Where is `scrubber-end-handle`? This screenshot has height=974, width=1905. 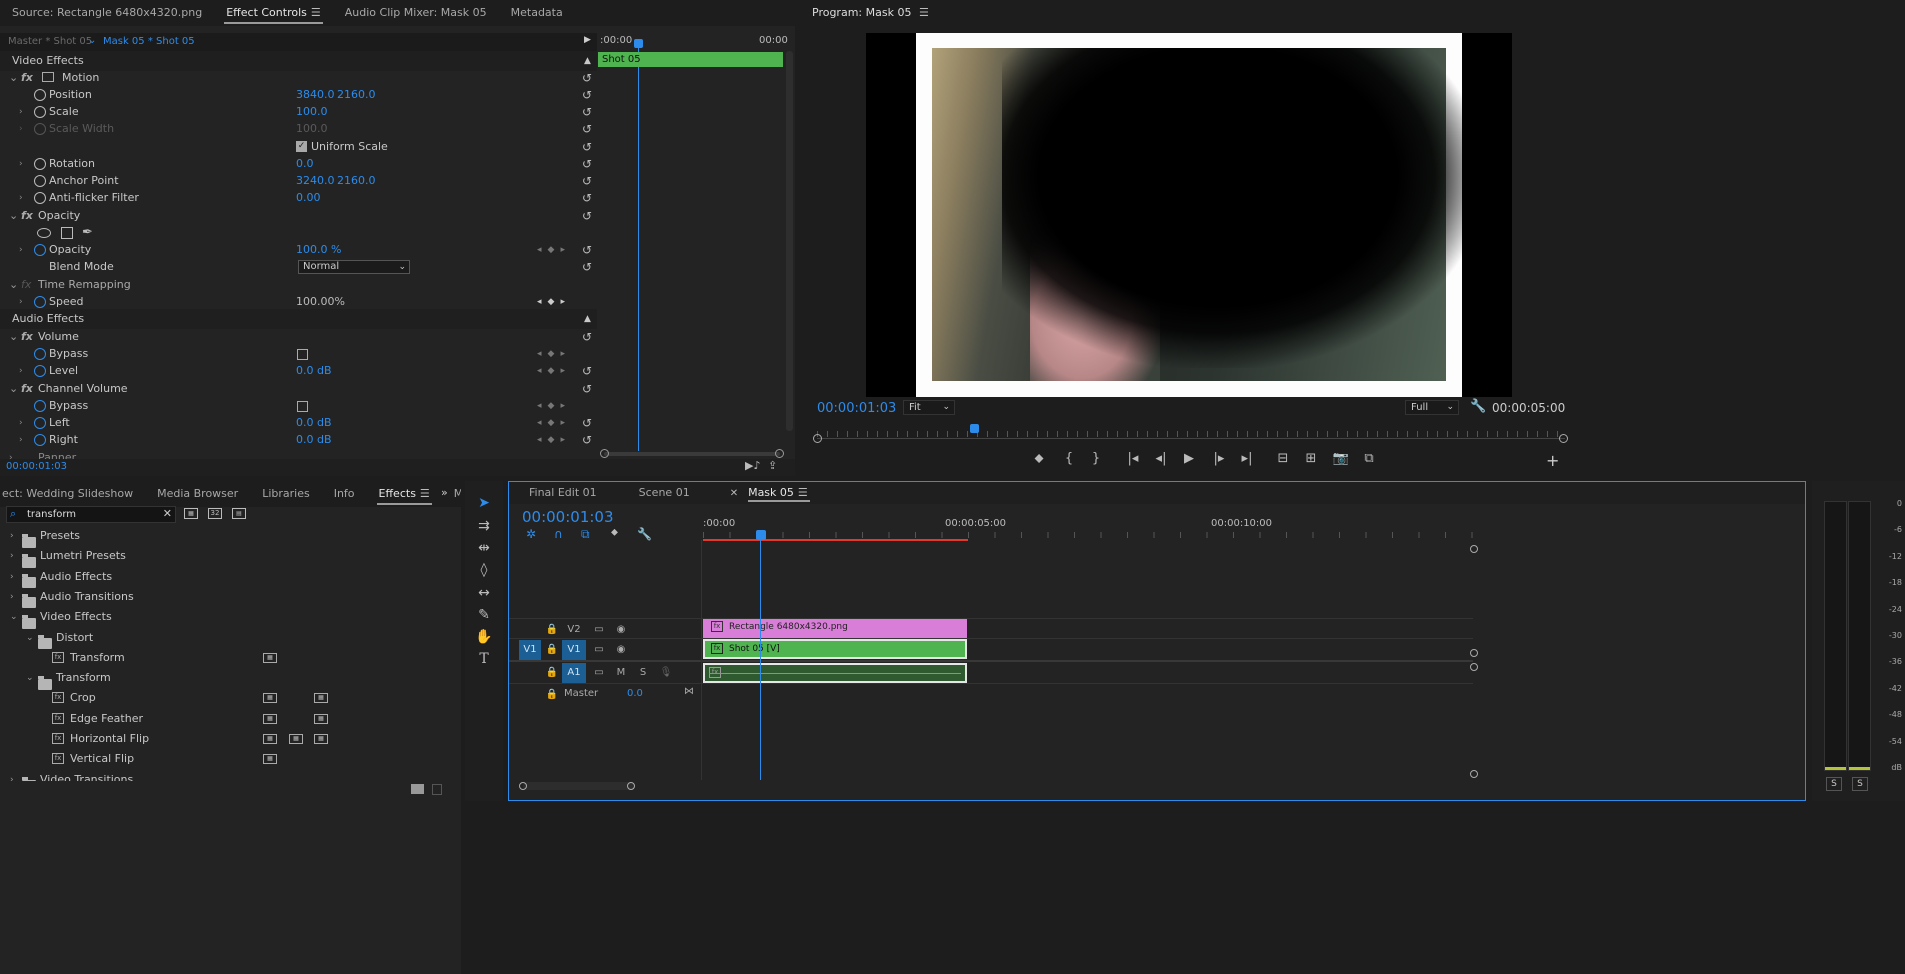 scrubber-end-handle is located at coordinates (1563, 438).